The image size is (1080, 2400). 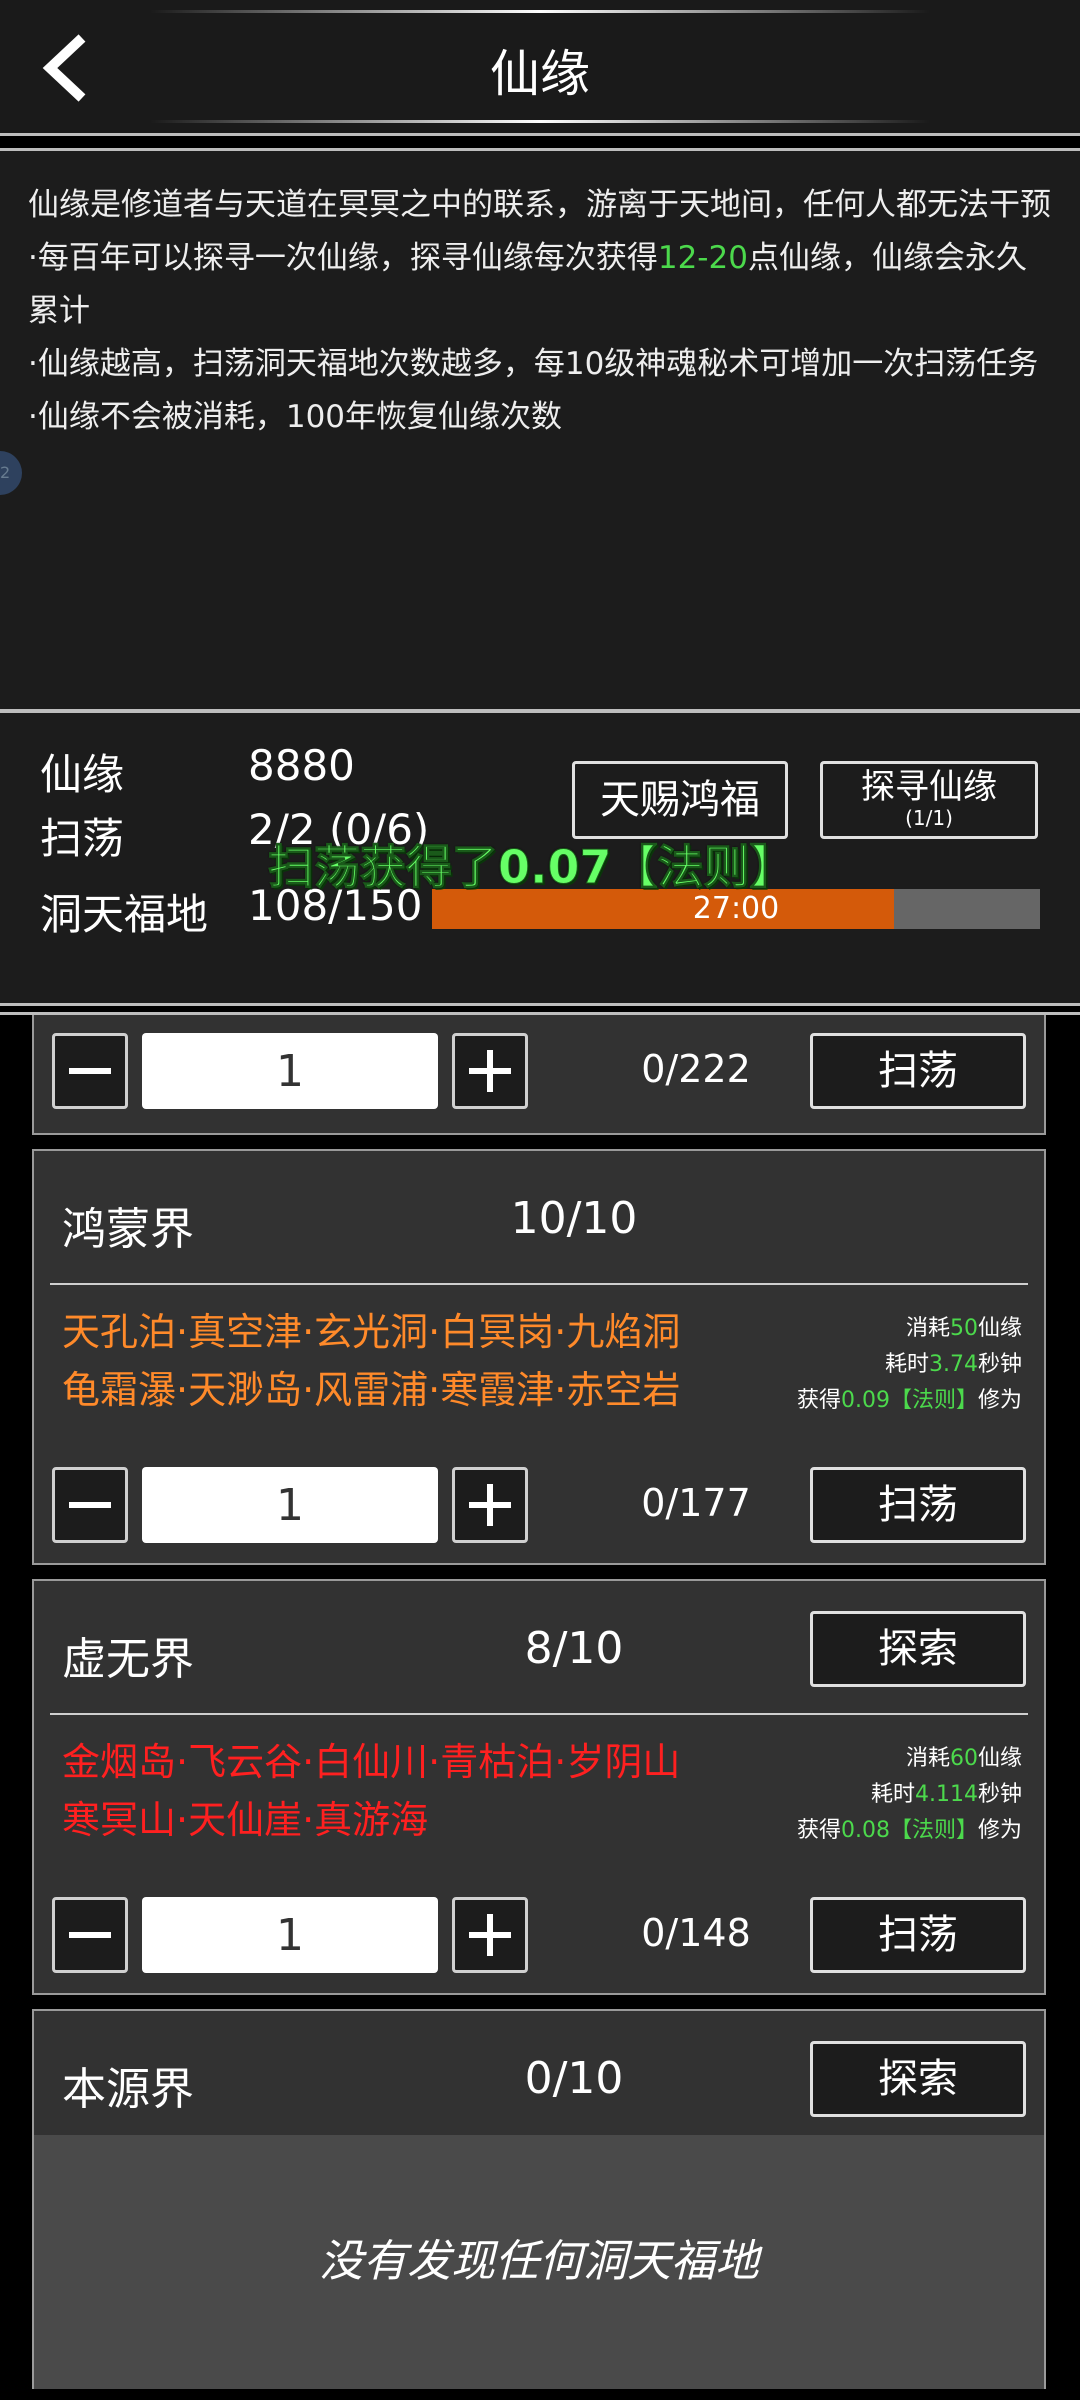 I want to click on realm-info: 消耗50仙缘 耗时3.74秒钟 获得0.09【法则】修为, so click(x=909, y=1365).